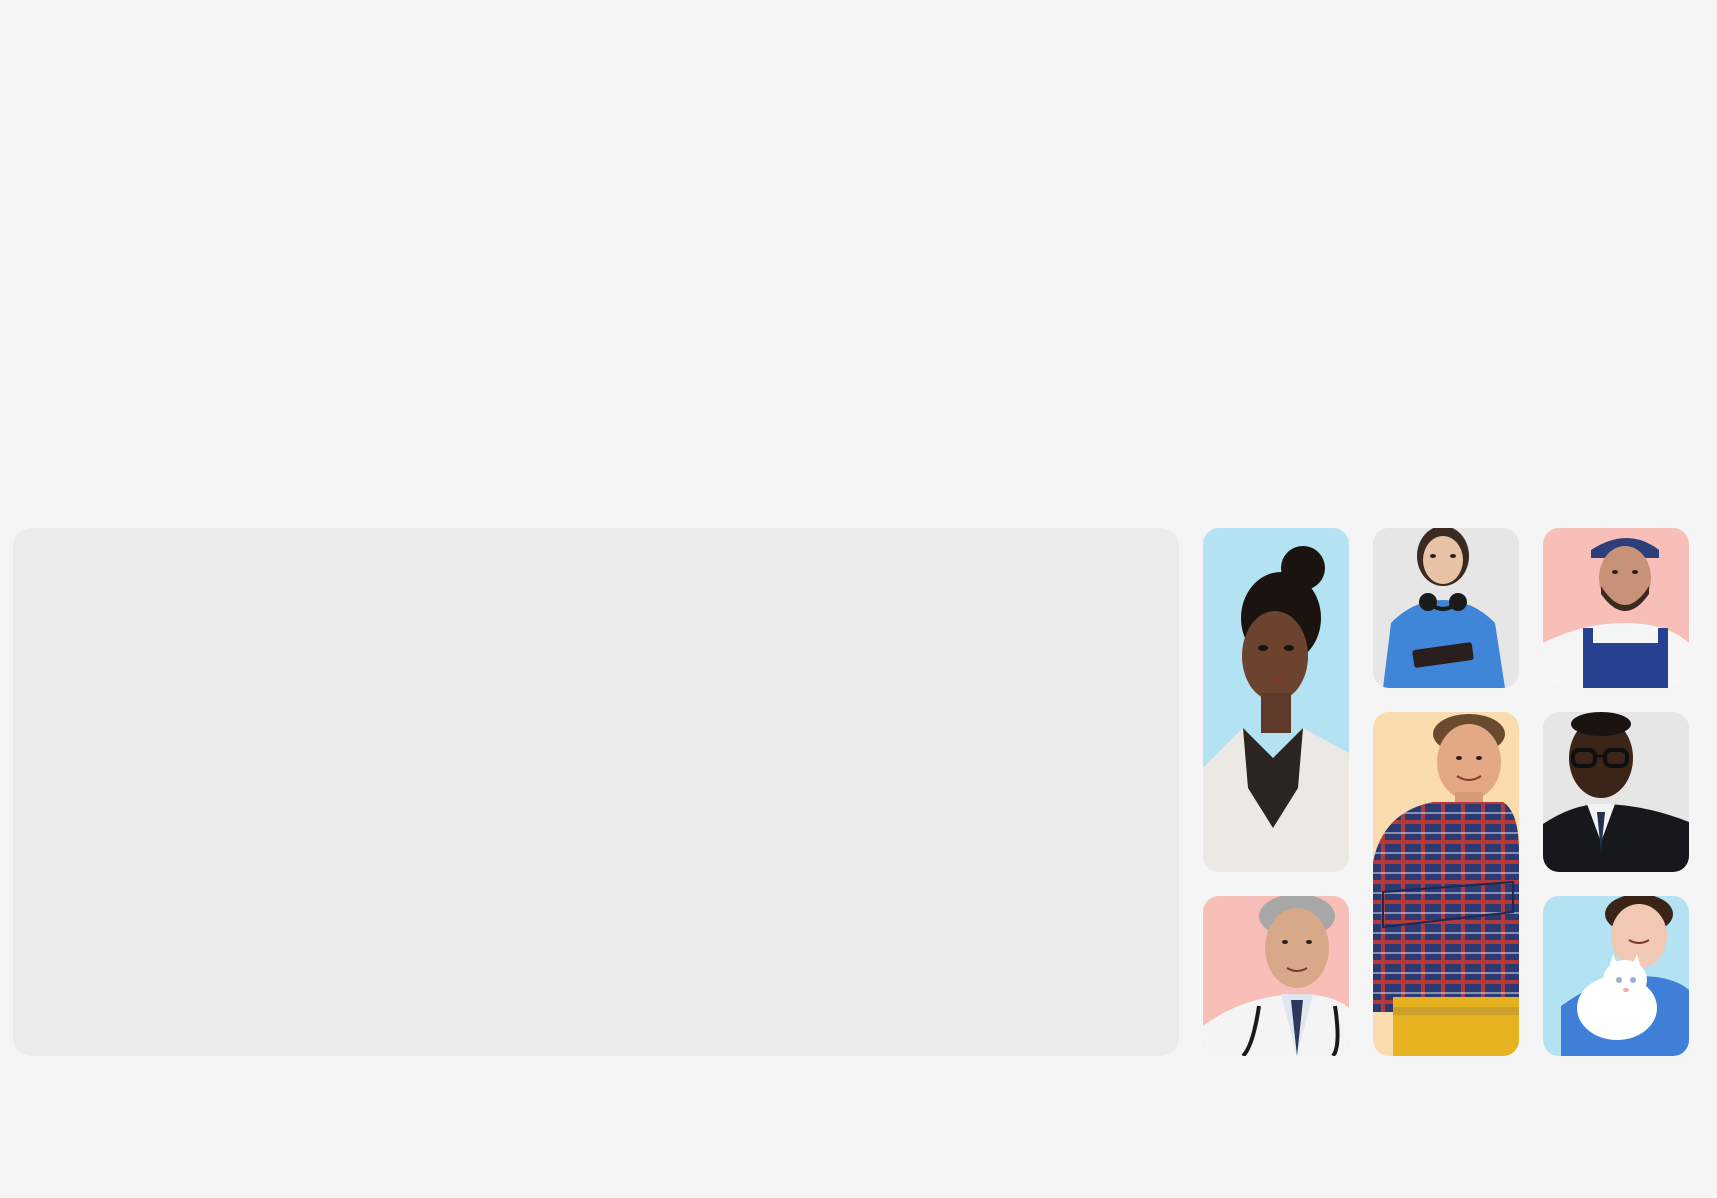 The width and height of the screenshot is (1717, 1198). I want to click on portrait-man-glasses, so click(1616, 792).